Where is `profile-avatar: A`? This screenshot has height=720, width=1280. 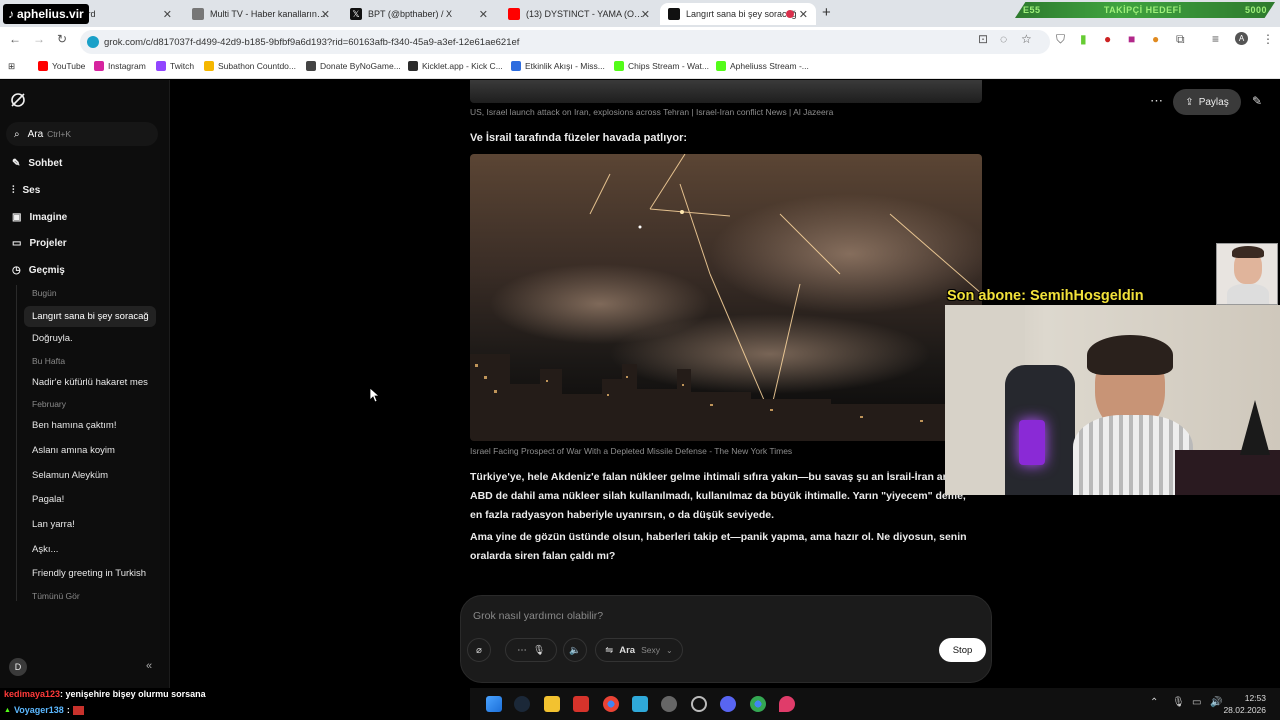
profile-avatar: A is located at coordinates (1241, 38).